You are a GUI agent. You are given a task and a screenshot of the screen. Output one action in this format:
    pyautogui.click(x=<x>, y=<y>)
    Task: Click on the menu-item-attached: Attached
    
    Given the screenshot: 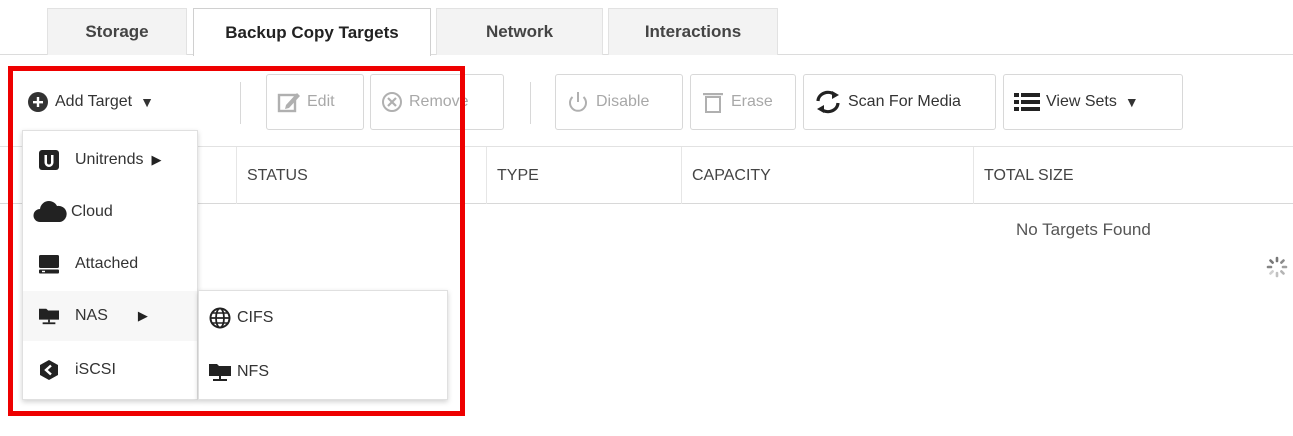 What is the action you would take?
    pyautogui.click(x=110, y=264)
    